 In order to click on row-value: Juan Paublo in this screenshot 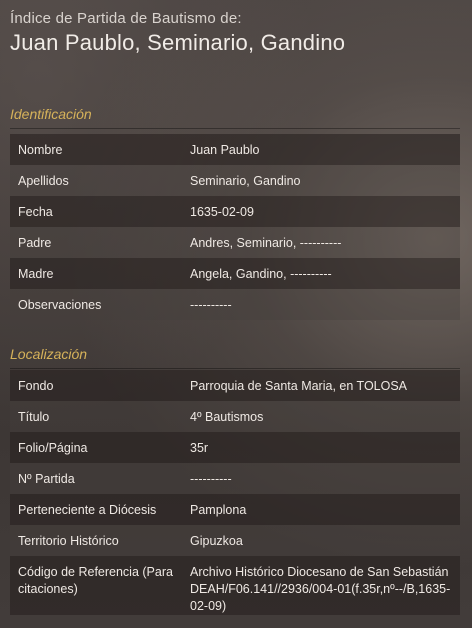, I will do `click(321, 149)`.